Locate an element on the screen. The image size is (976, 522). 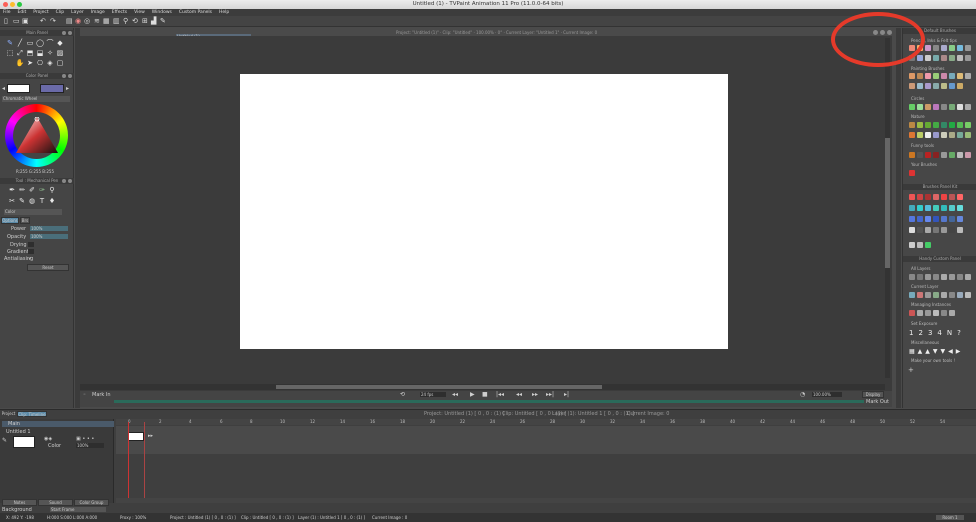
save-document-icon: ▣ is located at coordinates (25, 21).